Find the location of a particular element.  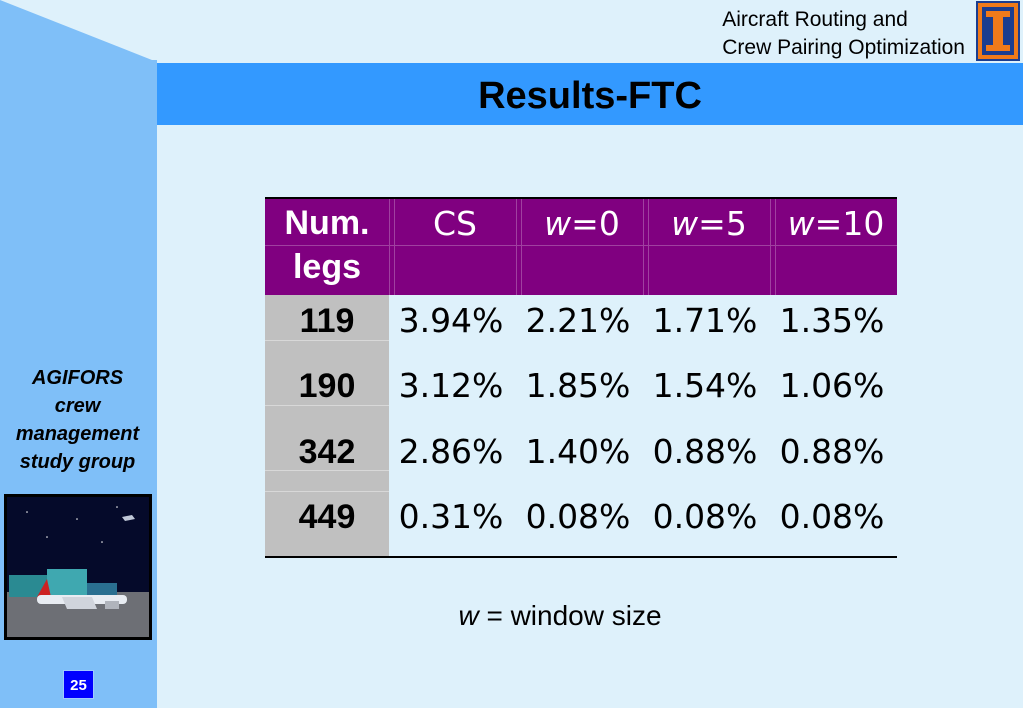

header-w5: w=5 is located at coordinates (709, 224).